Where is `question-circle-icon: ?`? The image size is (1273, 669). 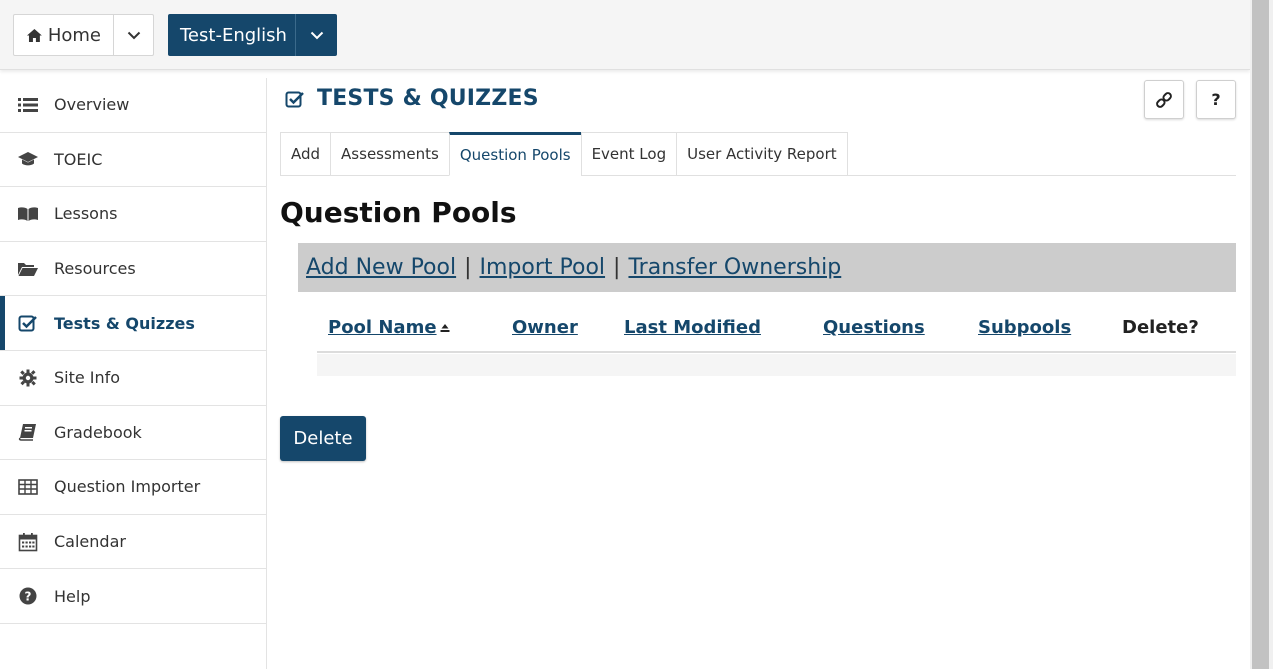 question-circle-icon: ? is located at coordinates (28, 596).